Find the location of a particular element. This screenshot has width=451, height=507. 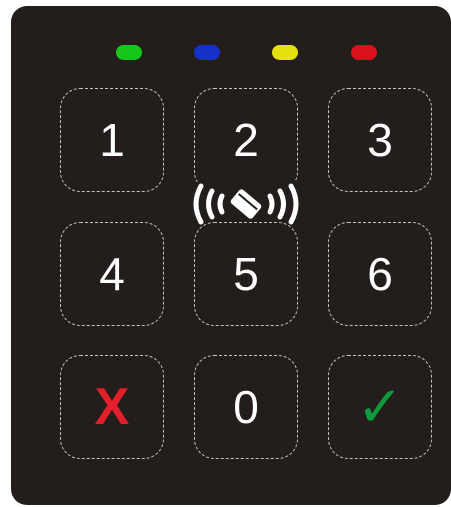

key-5-button: 5 is located at coordinates (246, 274).